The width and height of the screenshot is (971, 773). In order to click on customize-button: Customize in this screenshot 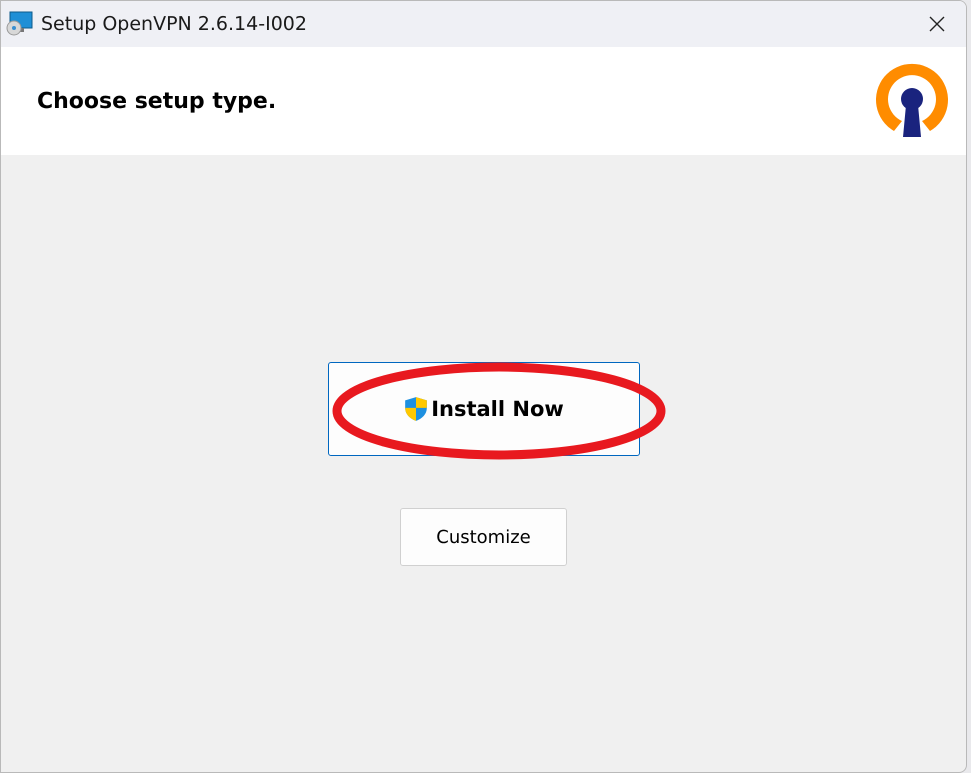, I will do `click(483, 537)`.